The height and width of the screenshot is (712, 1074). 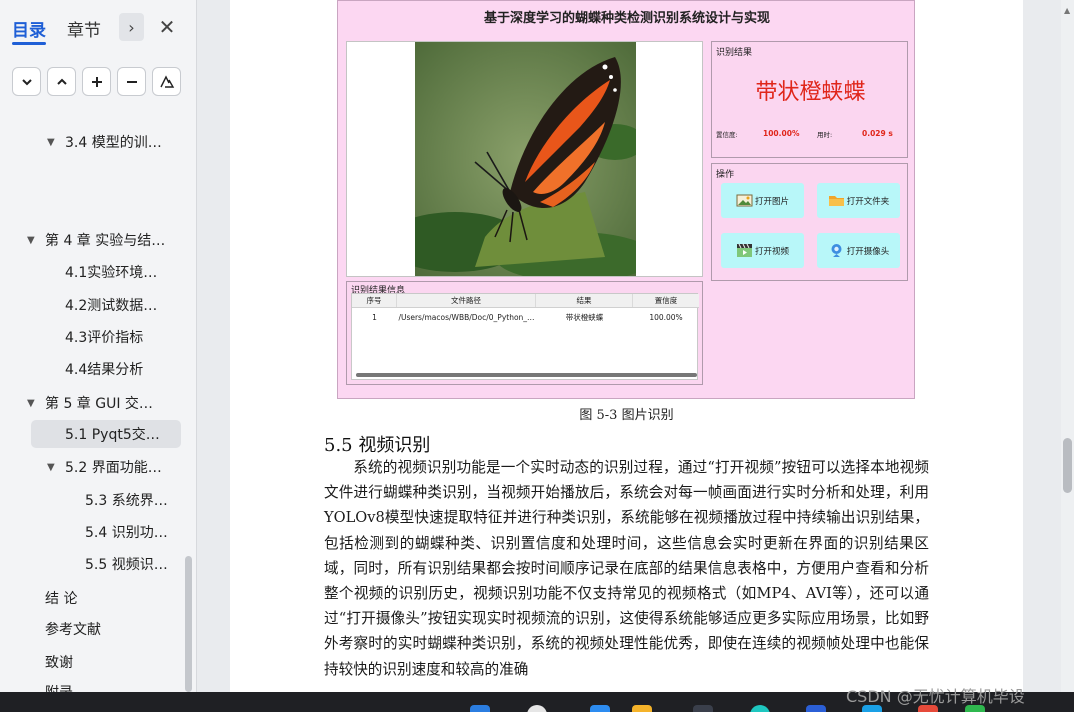 I want to click on image-icon, so click(x=744, y=200).